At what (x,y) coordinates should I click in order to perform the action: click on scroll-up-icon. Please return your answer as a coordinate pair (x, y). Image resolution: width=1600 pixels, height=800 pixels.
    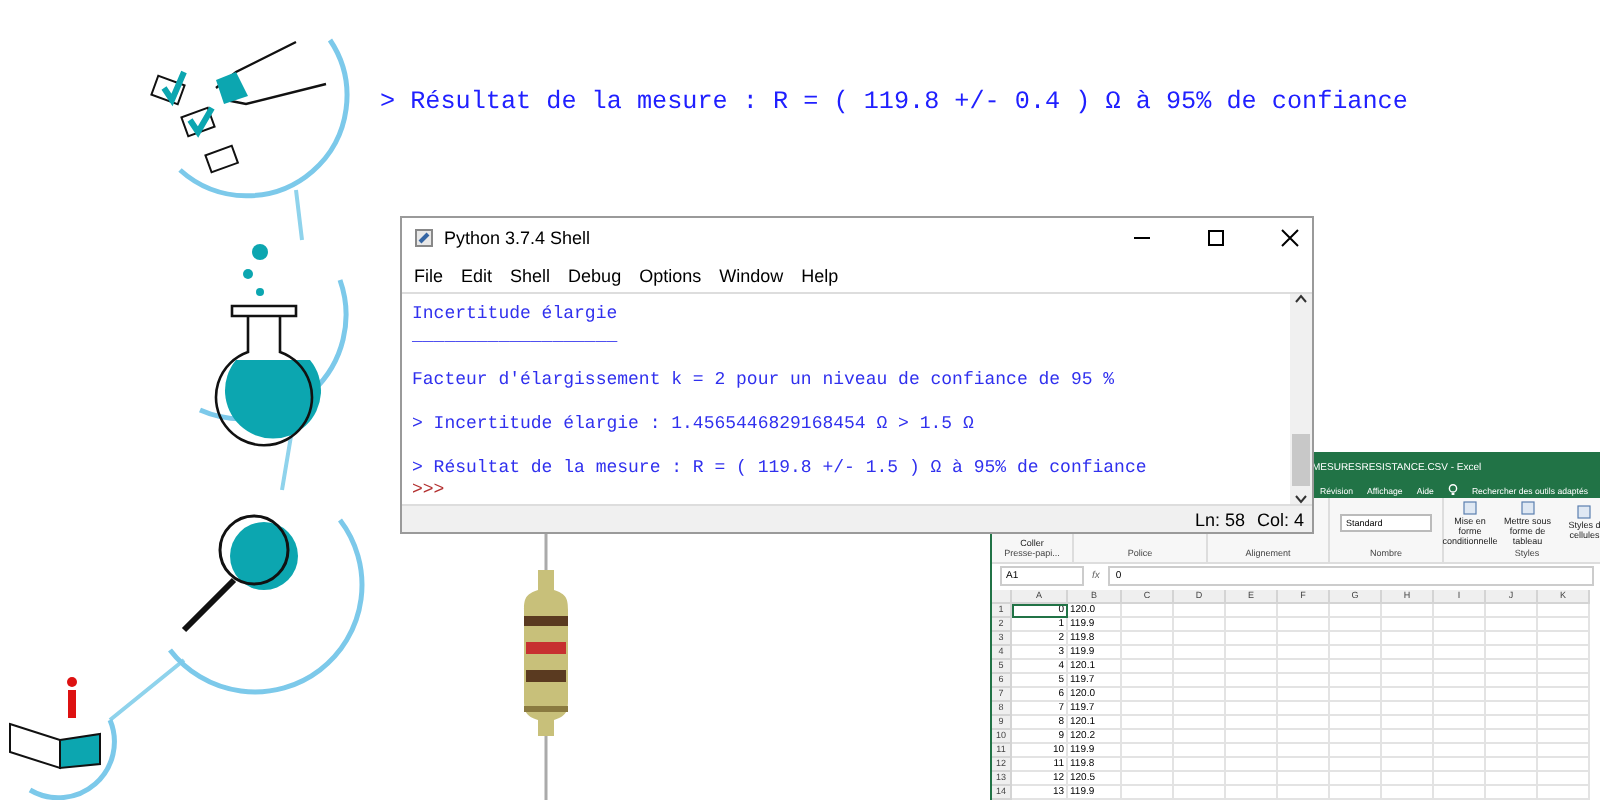
    Looking at the image, I should click on (1301, 299).